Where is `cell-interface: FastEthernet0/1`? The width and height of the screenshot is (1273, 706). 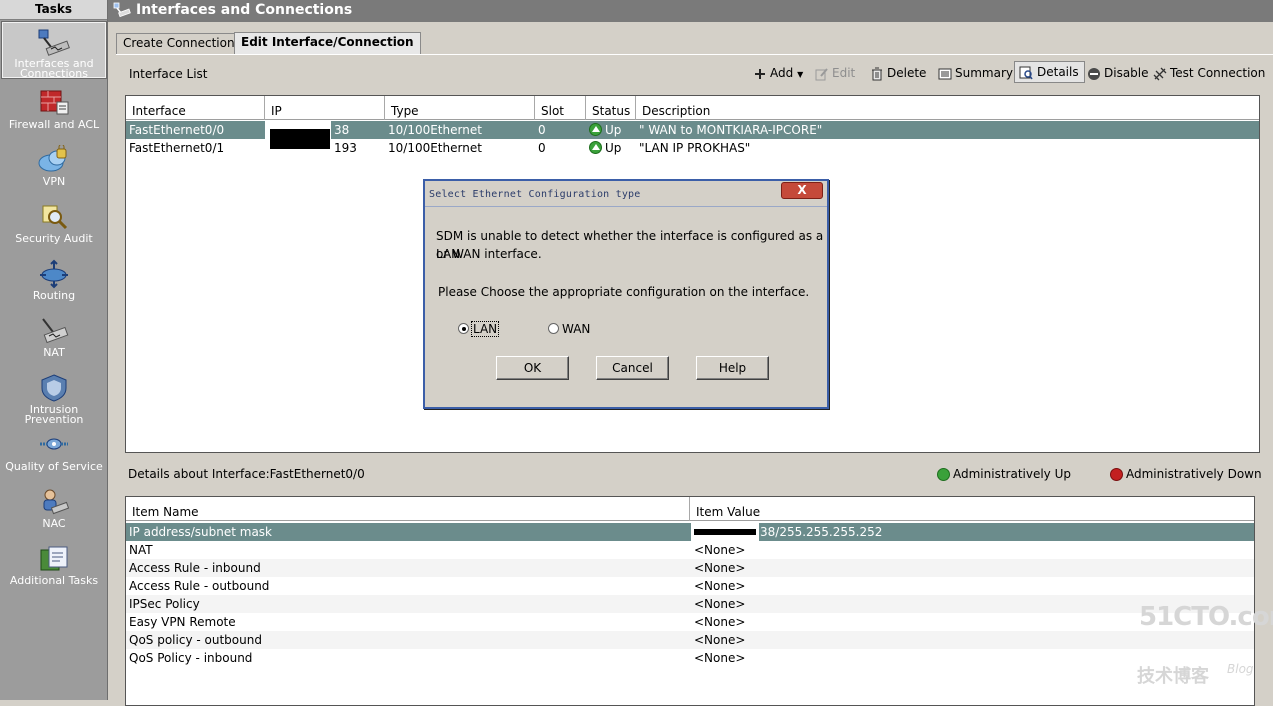 cell-interface: FastEthernet0/1 is located at coordinates (177, 148).